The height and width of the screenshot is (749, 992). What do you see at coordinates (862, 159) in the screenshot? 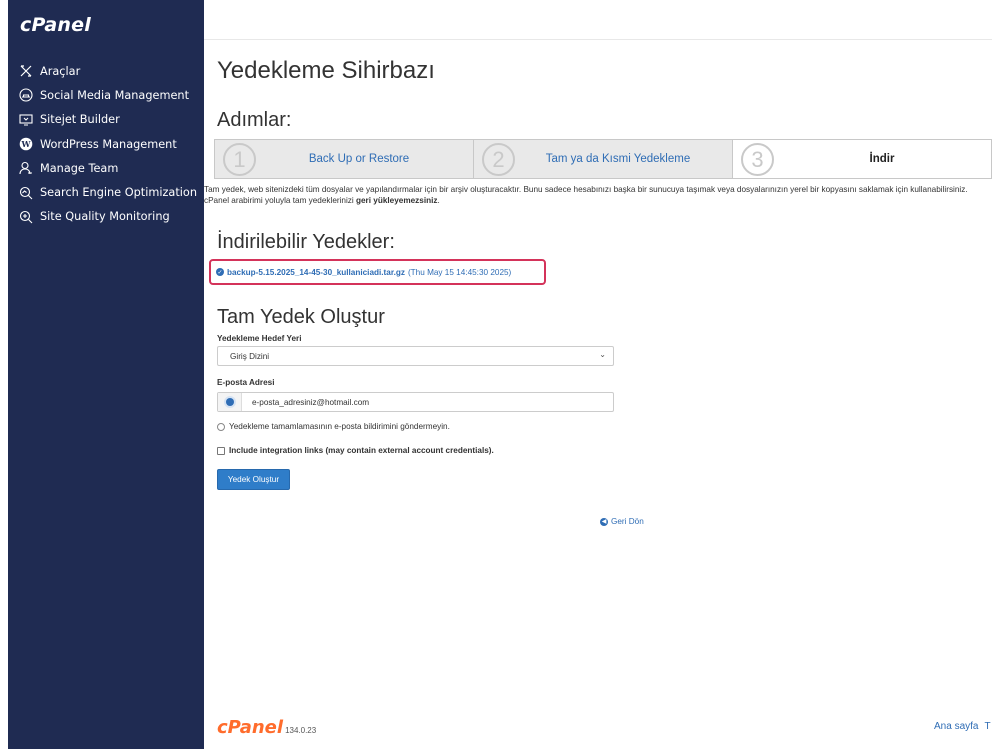
I see `step-download: 3 İndir` at bounding box center [862, 159].